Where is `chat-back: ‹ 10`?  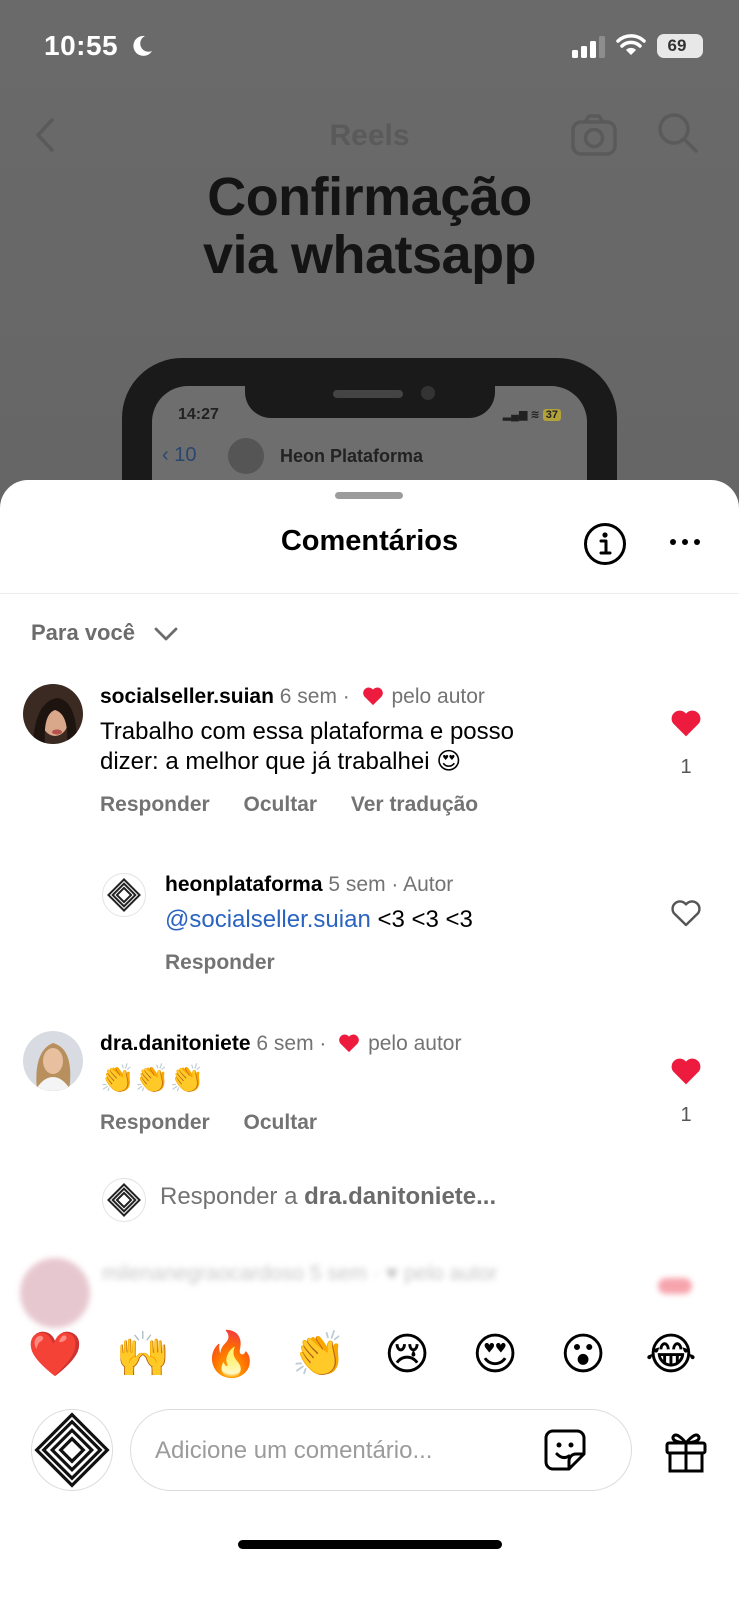
chat-back: ‹ 10 is located at coordinates (179, 455).